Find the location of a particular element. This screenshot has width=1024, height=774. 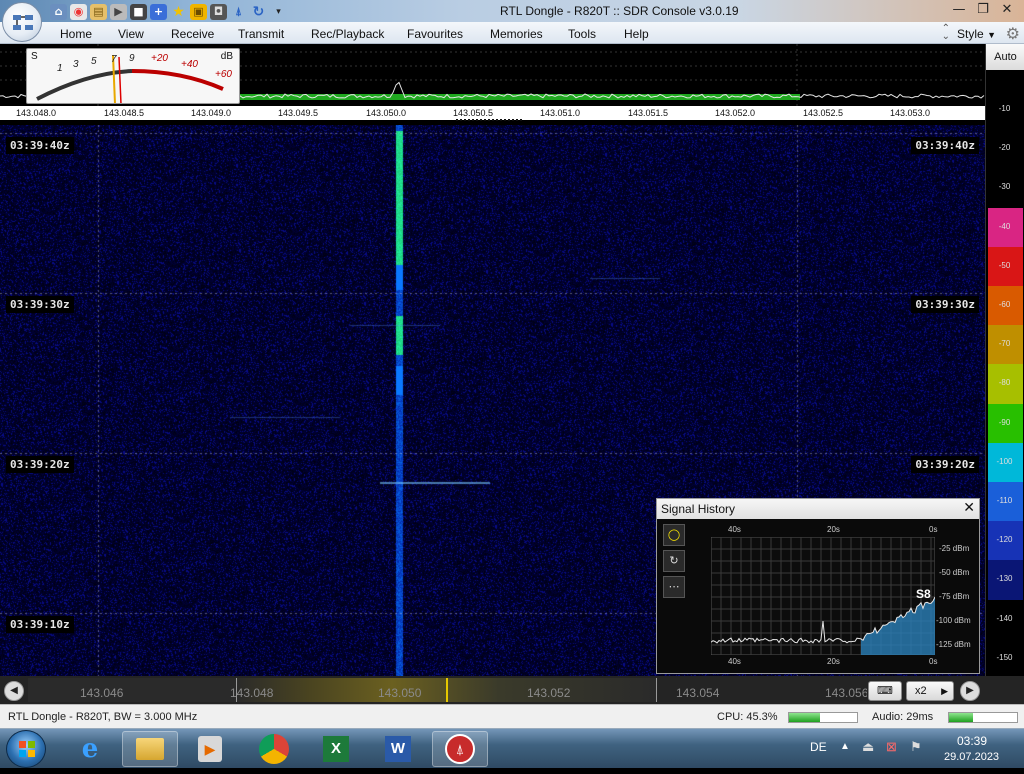

waterfall-time-right: 03:39:30z is located at coordinates (945, 304).